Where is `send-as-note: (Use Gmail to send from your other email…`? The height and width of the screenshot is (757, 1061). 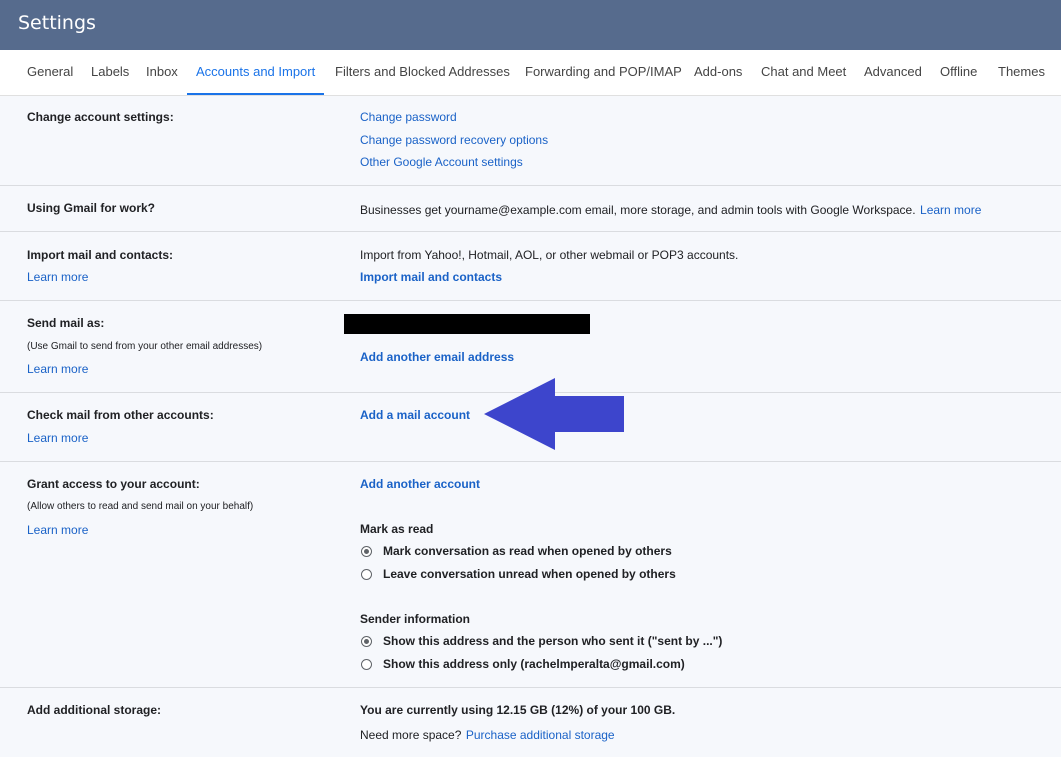
send-as-note: (Use Gmail to send from your other email… is located at coordinates (145, 346).